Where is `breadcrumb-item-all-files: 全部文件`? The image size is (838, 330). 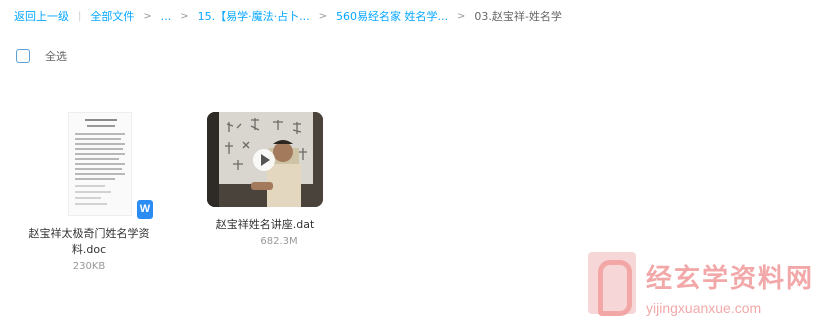 breadcrumb-item-all-files: 全部文件 is located at coordinates (112, 16).